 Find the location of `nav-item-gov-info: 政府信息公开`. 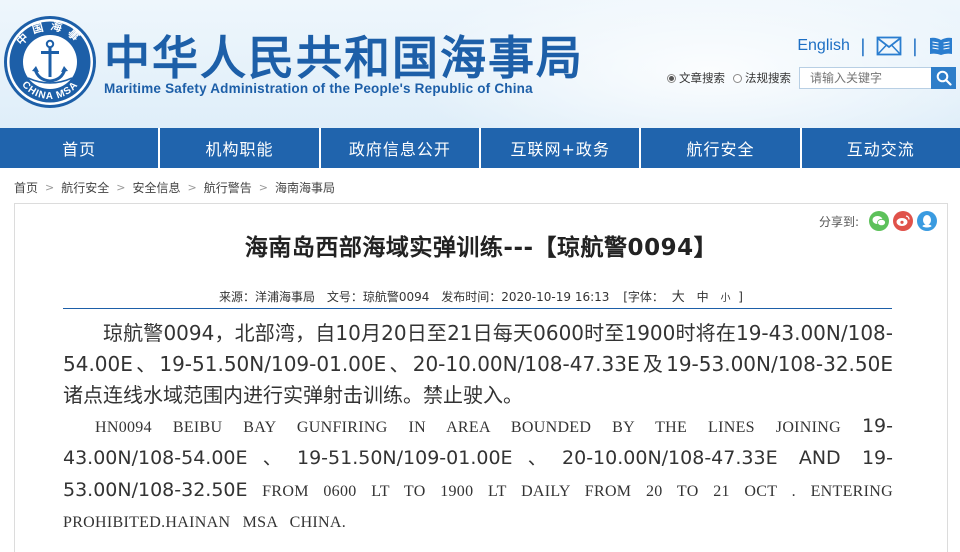

nav-item-gov-info: 政府信息公开 is located at coordinates (400, 148).